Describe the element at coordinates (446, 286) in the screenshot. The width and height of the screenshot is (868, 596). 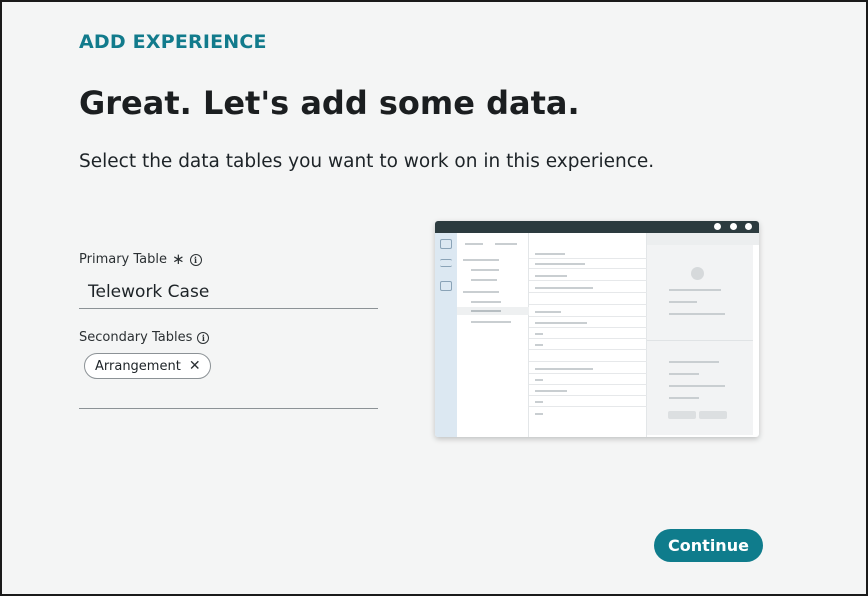
I see `inbox-icon` at that location.